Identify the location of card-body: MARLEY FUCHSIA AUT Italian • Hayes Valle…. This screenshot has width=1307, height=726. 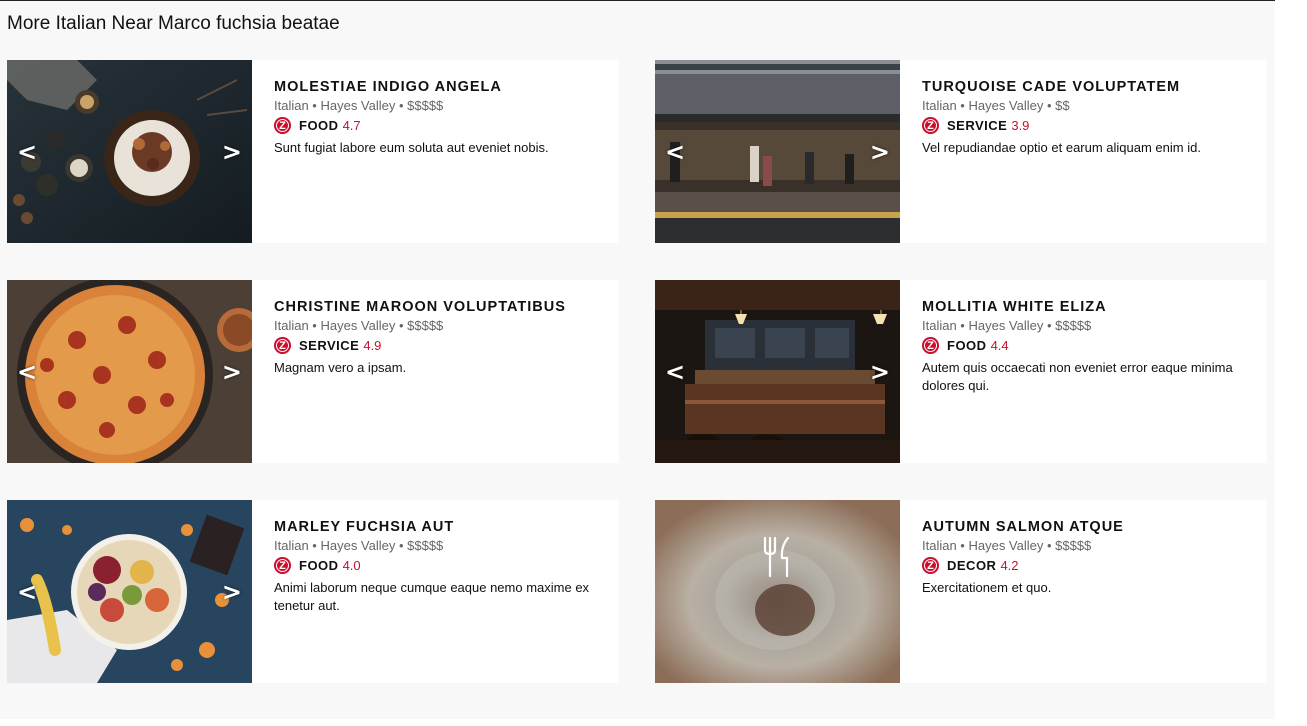
(435, 591).